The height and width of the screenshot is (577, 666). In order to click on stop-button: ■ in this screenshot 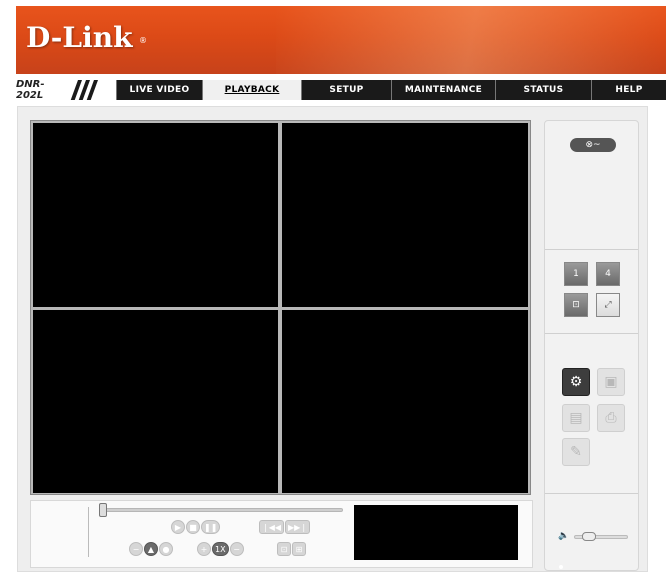, I will do `click(193, 527)`.